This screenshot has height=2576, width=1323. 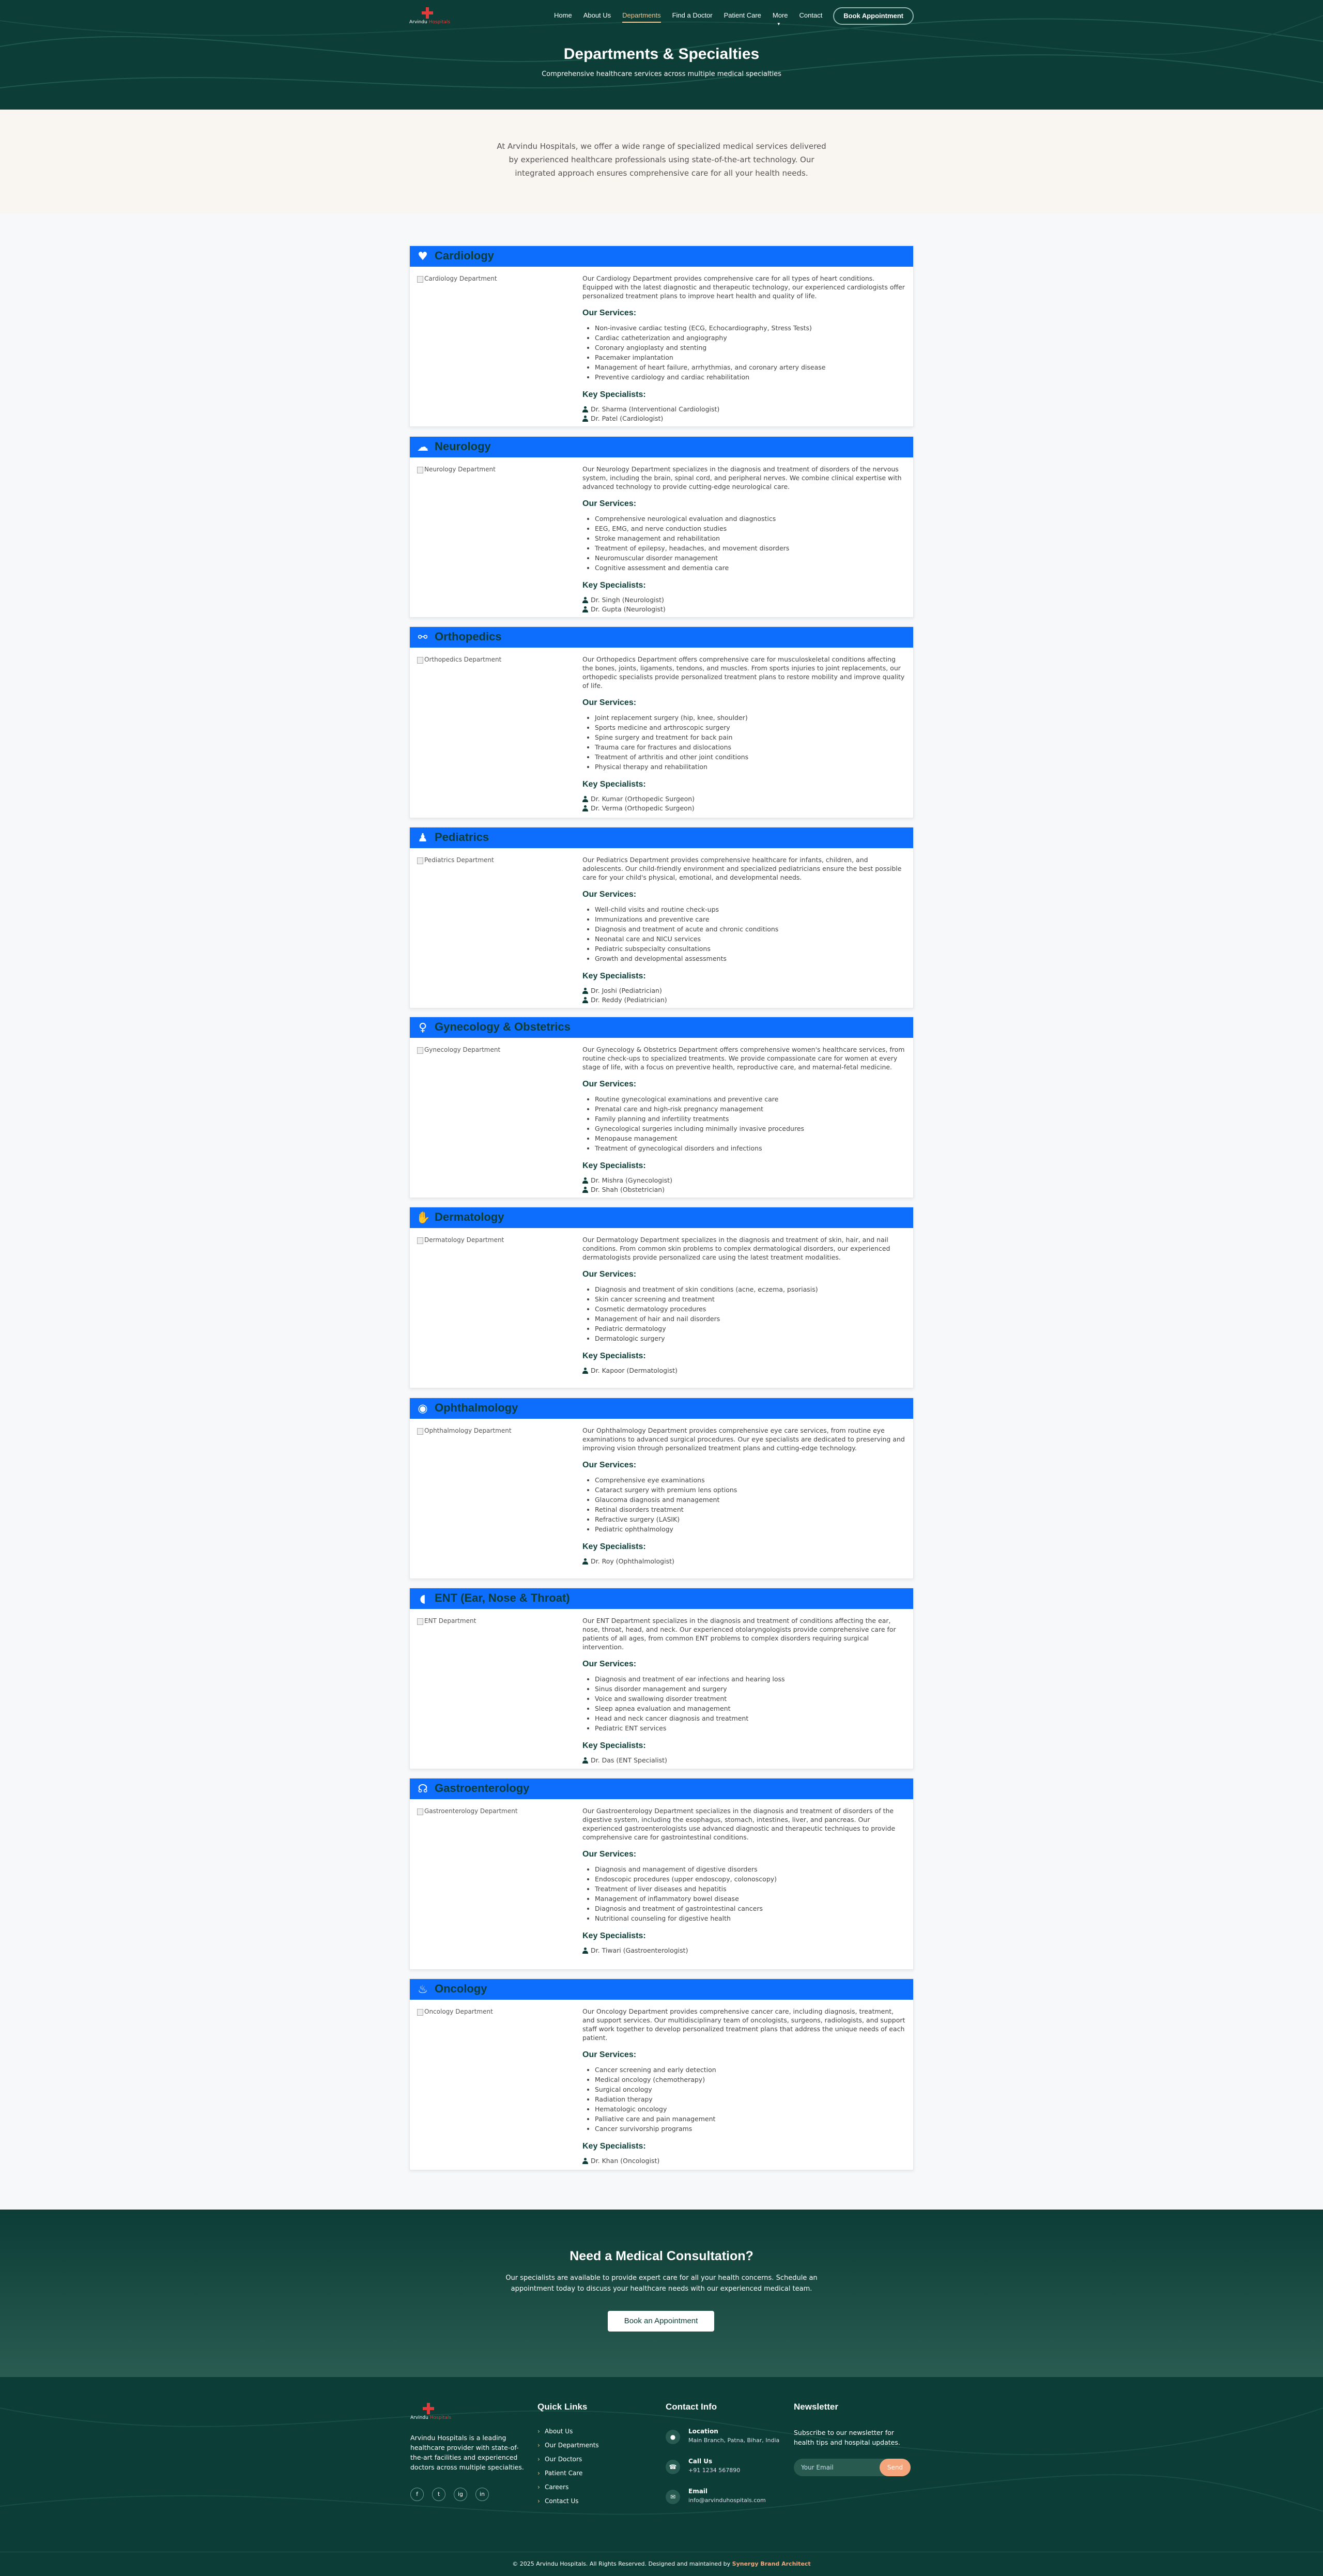 I want to click on nav-about: About Us, so click(x=597, y=15).